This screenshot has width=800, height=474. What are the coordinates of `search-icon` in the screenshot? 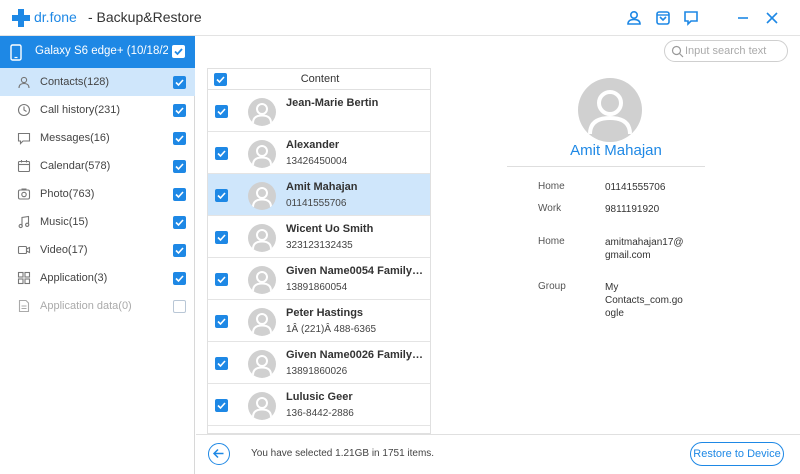 It's located at (677, 51).